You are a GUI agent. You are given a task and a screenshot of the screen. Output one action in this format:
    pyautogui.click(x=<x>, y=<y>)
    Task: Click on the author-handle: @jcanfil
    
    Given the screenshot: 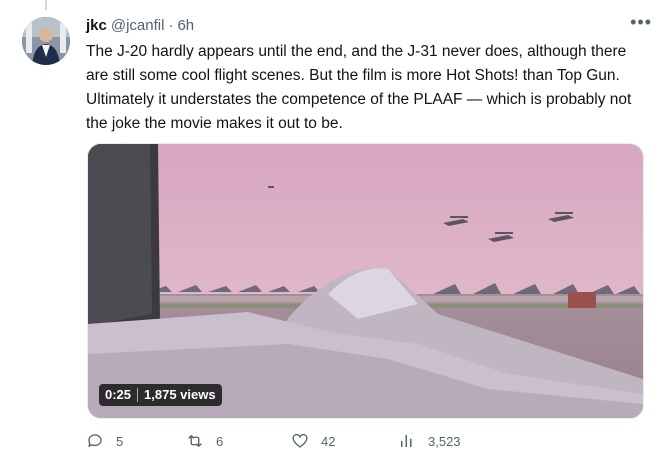 What is the action you would take?
    pyautogui.click(x=138, y=25)
    